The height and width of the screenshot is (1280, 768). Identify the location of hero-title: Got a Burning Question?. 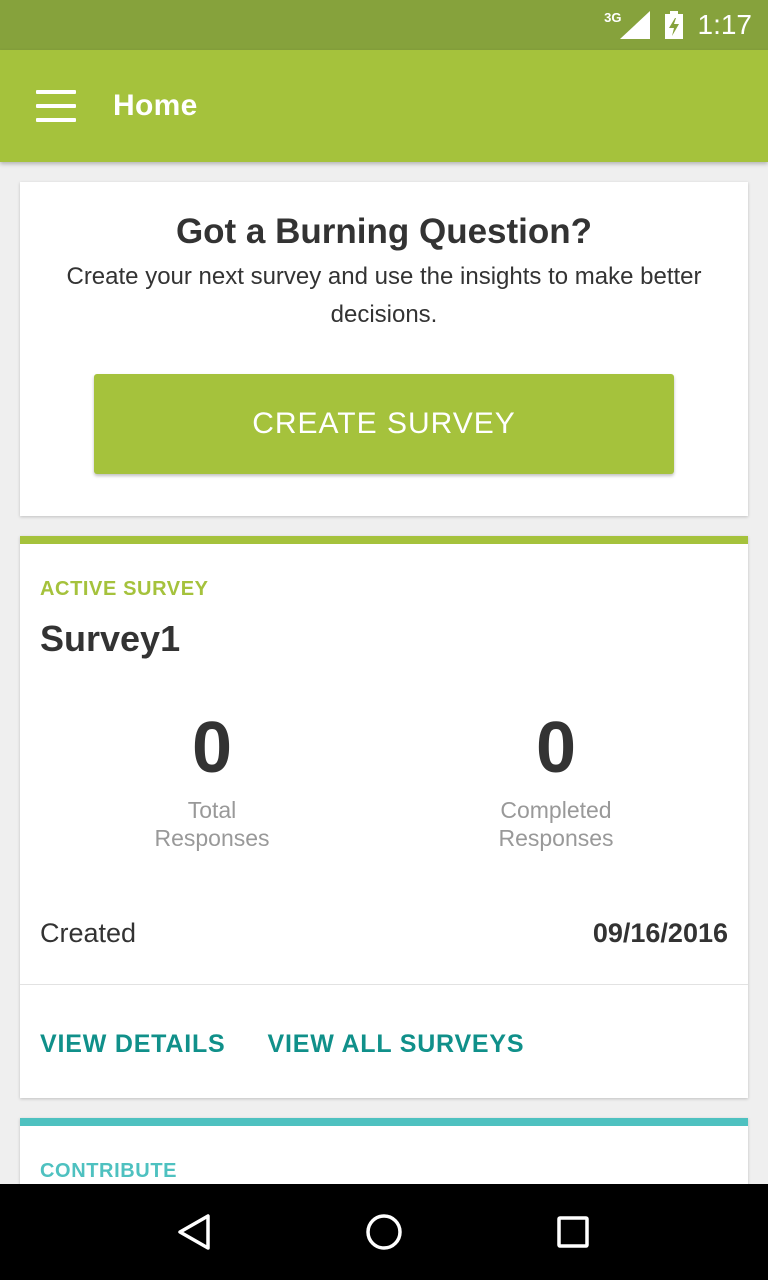
(384, 231).